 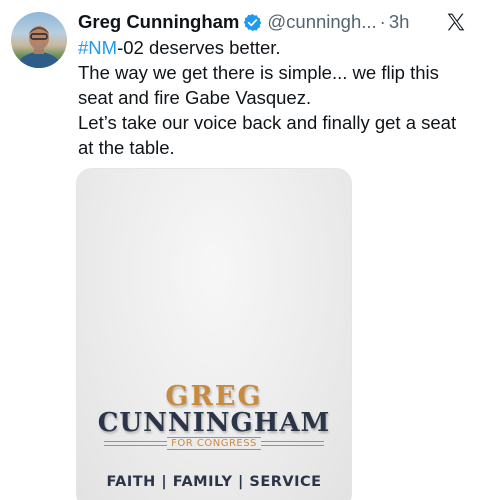 I want to click on tweet-timestamp: 3h, so click(x=399, y=22).